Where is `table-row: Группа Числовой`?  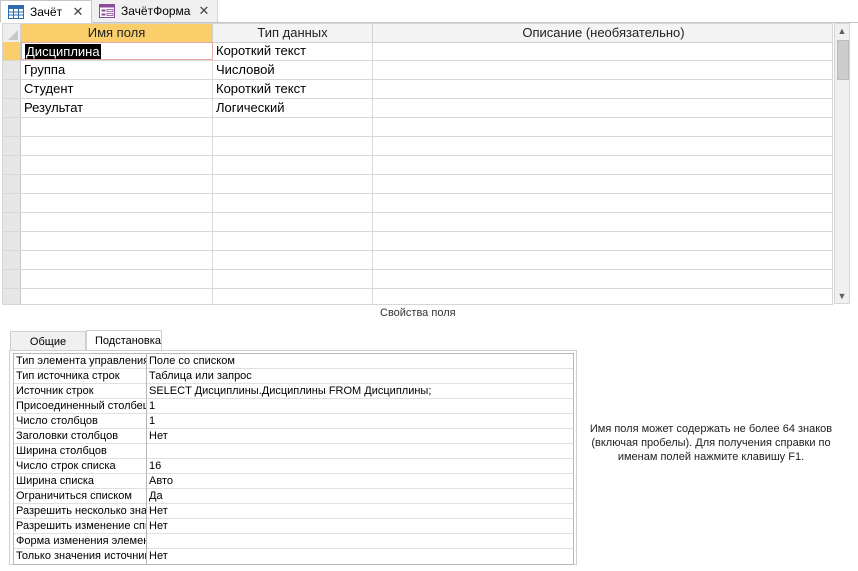
table-row: Группа Числовой is located at coordinates (417, 70).